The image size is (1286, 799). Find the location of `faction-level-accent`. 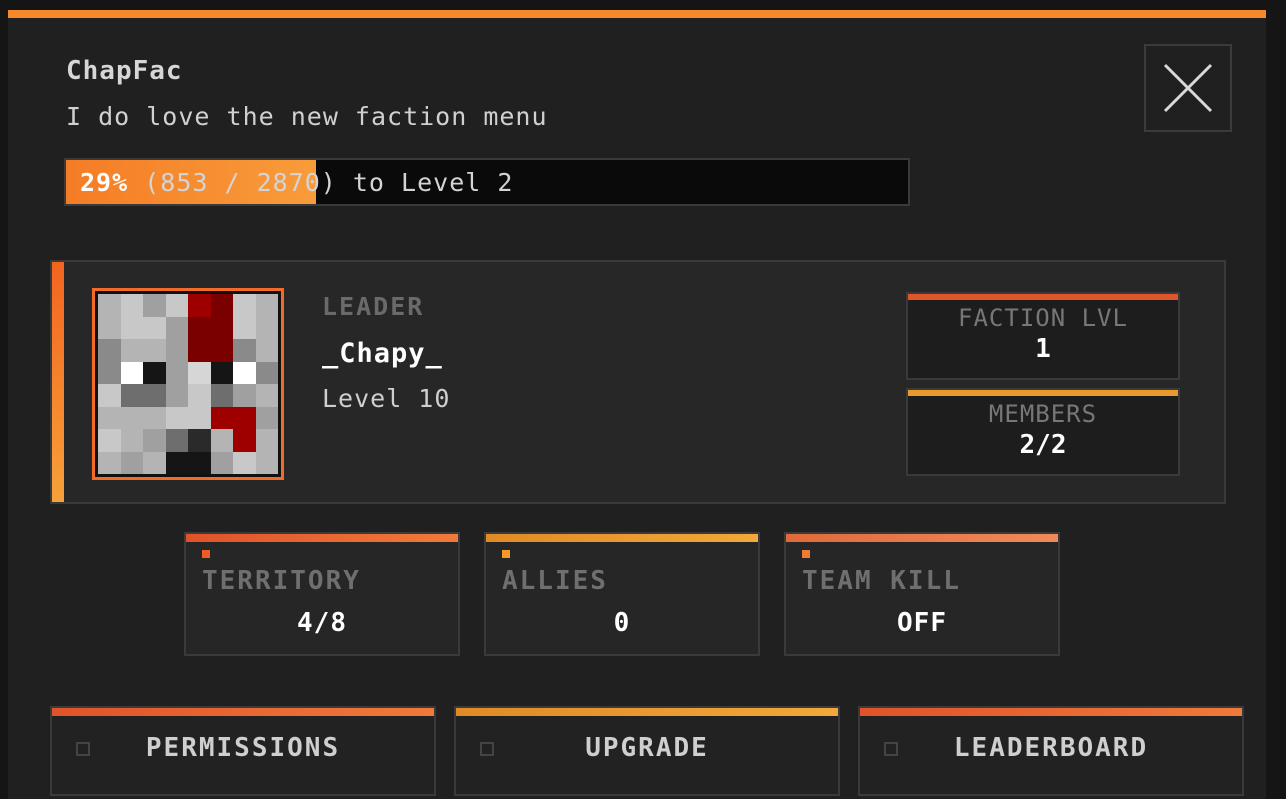

faction-level-accent is located at coordinates (1043, 297).